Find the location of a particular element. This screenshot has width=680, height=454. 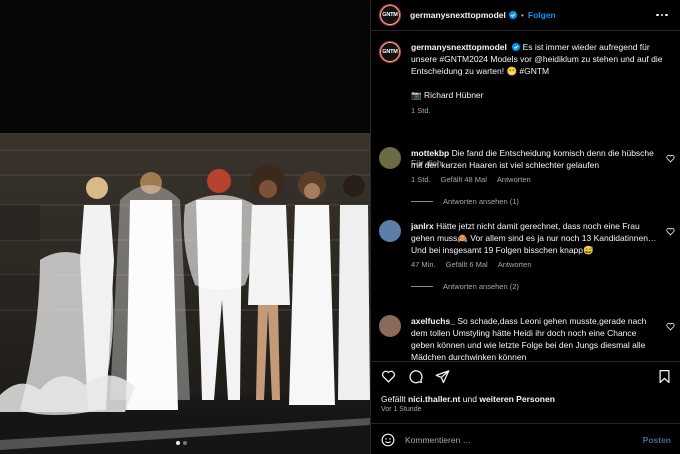

follow-button: Folgen is located at coordinates (542, 15).